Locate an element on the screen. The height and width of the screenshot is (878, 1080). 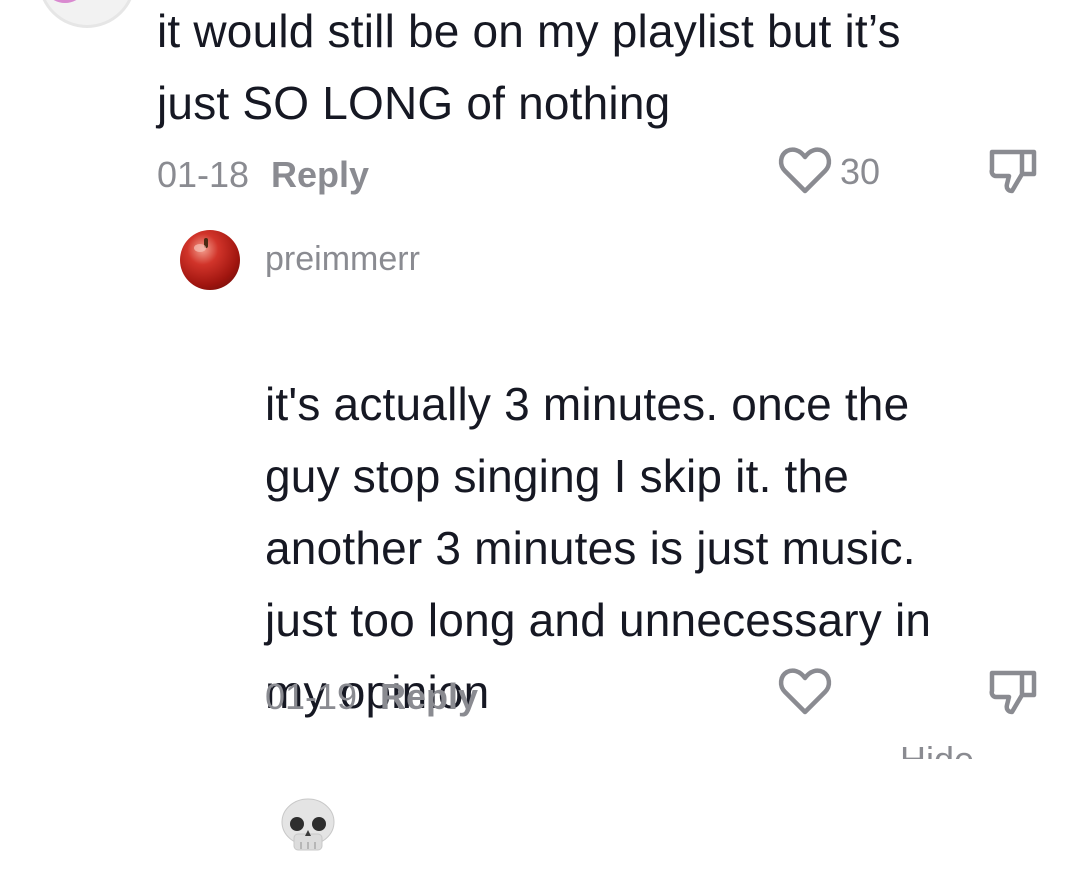
reply-like-button is located at coordinates (805, 694).